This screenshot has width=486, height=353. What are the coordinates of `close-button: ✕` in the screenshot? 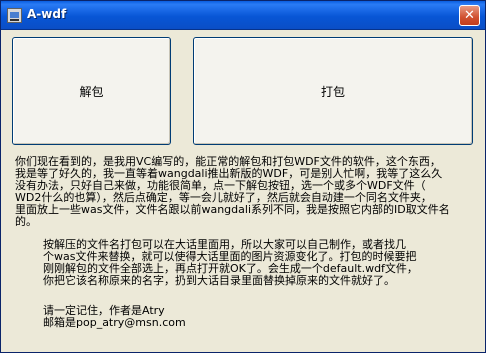 It's located at (469, 15).